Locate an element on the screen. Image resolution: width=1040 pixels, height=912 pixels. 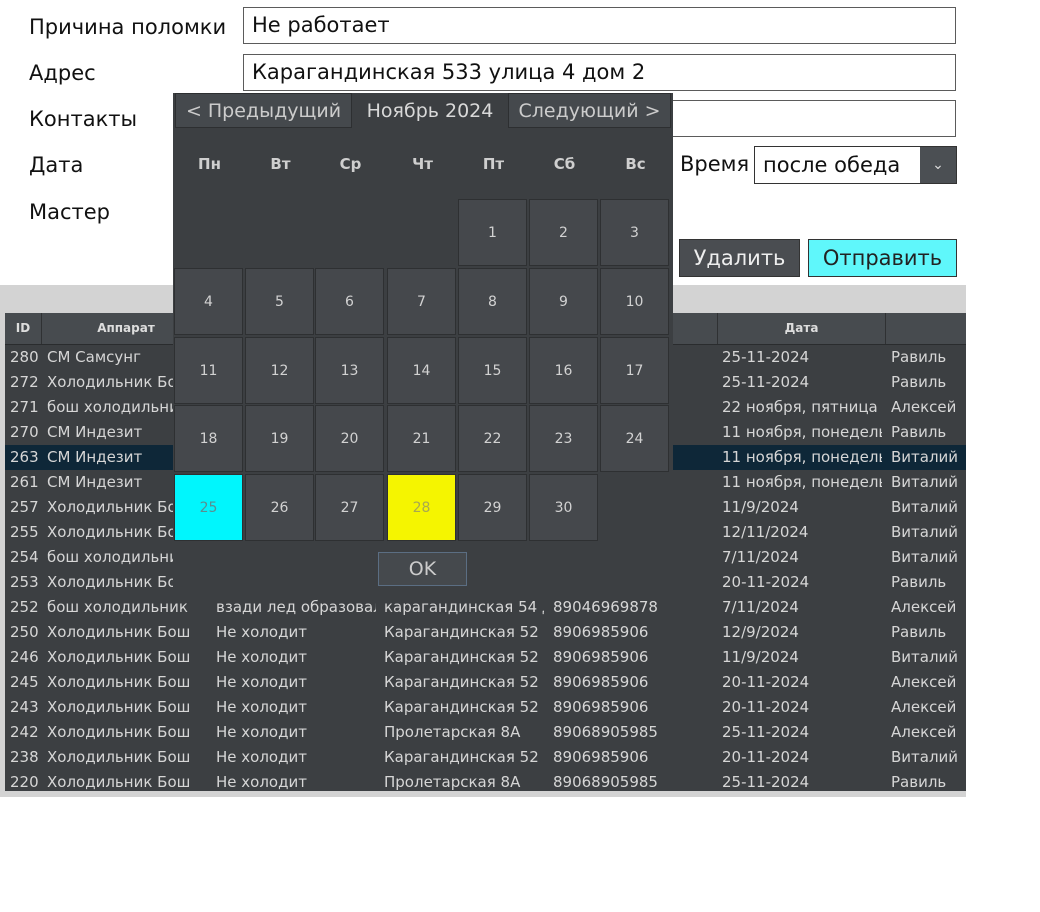
send-button: Отправить is located at coordinates (882, 258).